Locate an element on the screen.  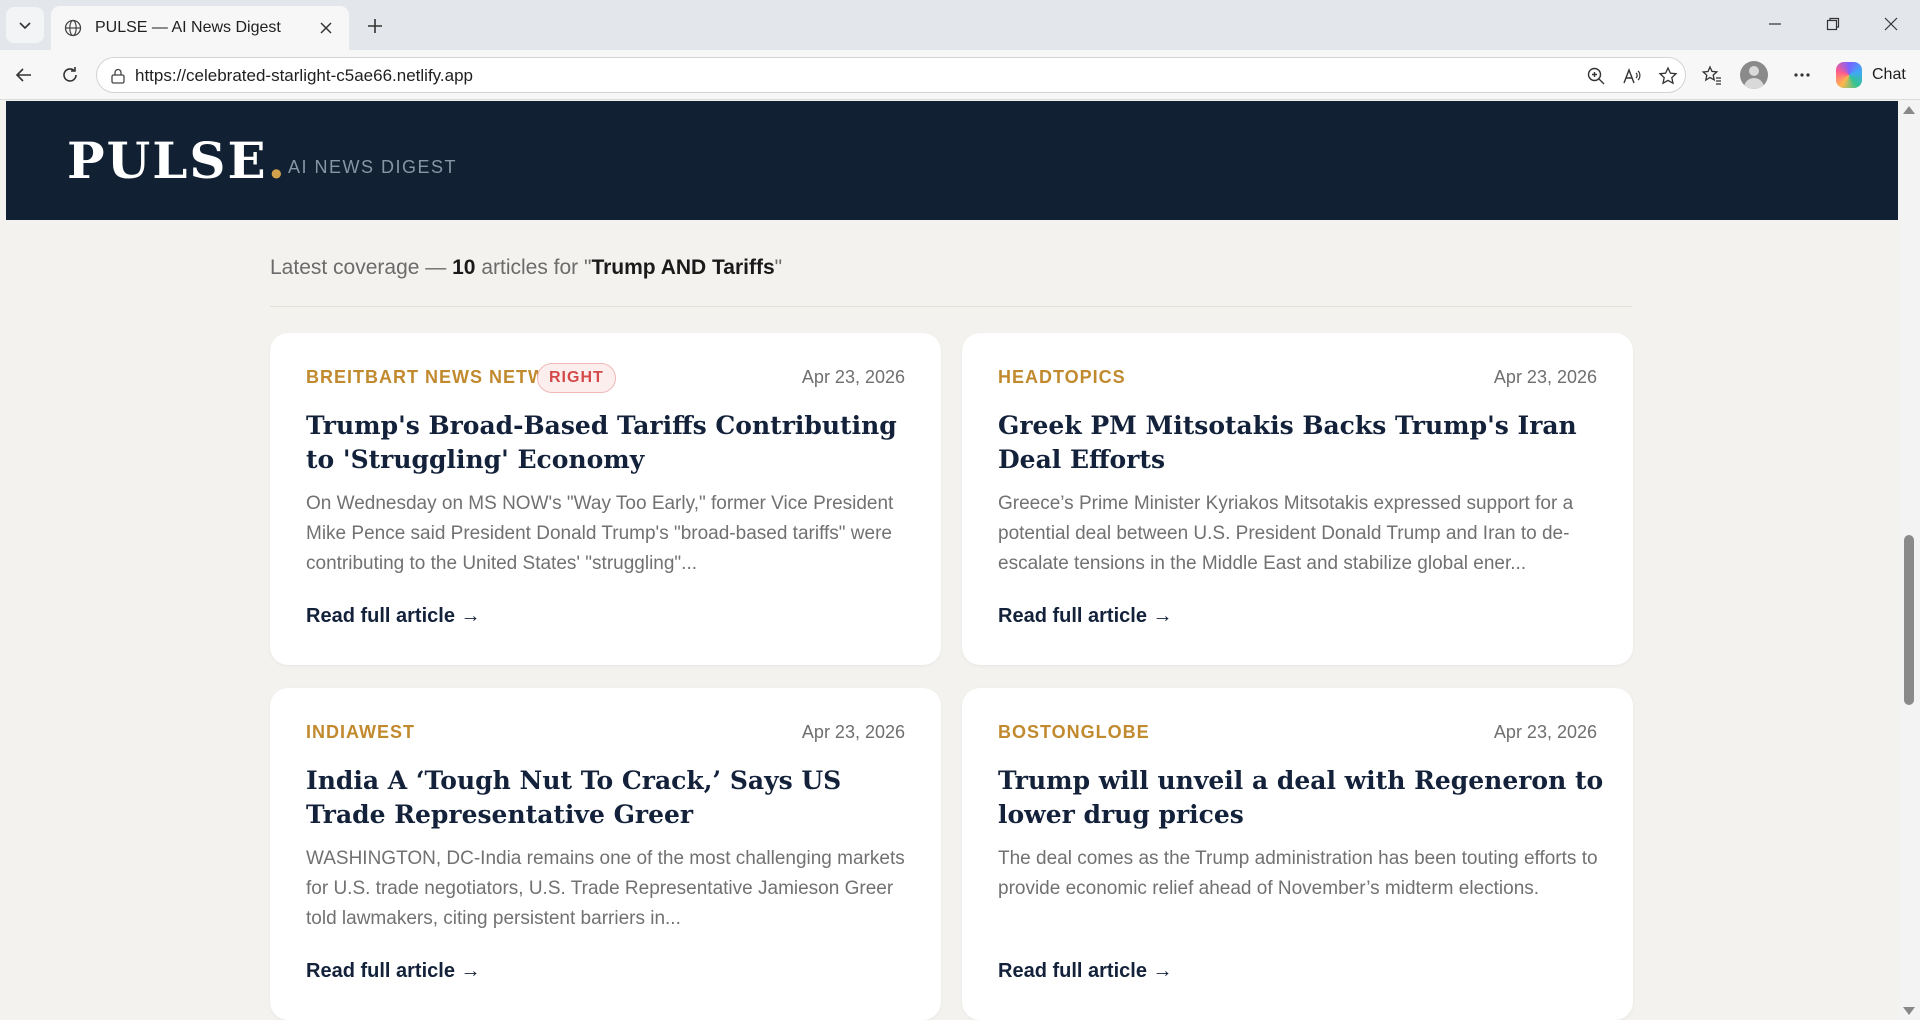
coverage-prefix: Latest coverage — is located at coordinates (358, 267).